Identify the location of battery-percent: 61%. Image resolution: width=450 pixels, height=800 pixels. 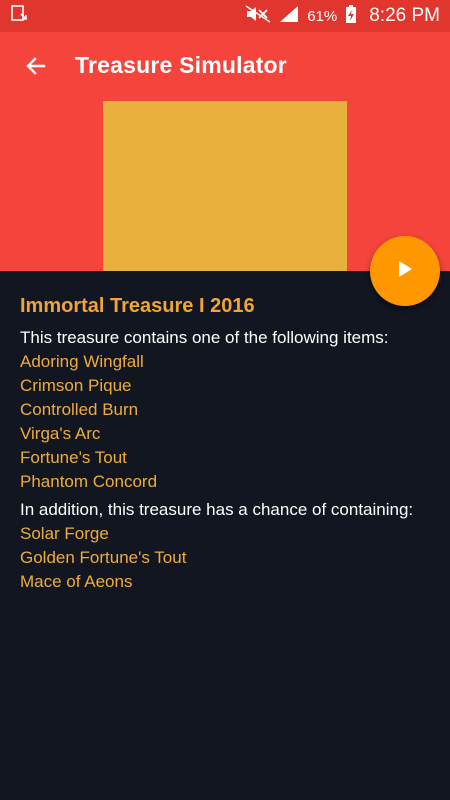
(322, 16).